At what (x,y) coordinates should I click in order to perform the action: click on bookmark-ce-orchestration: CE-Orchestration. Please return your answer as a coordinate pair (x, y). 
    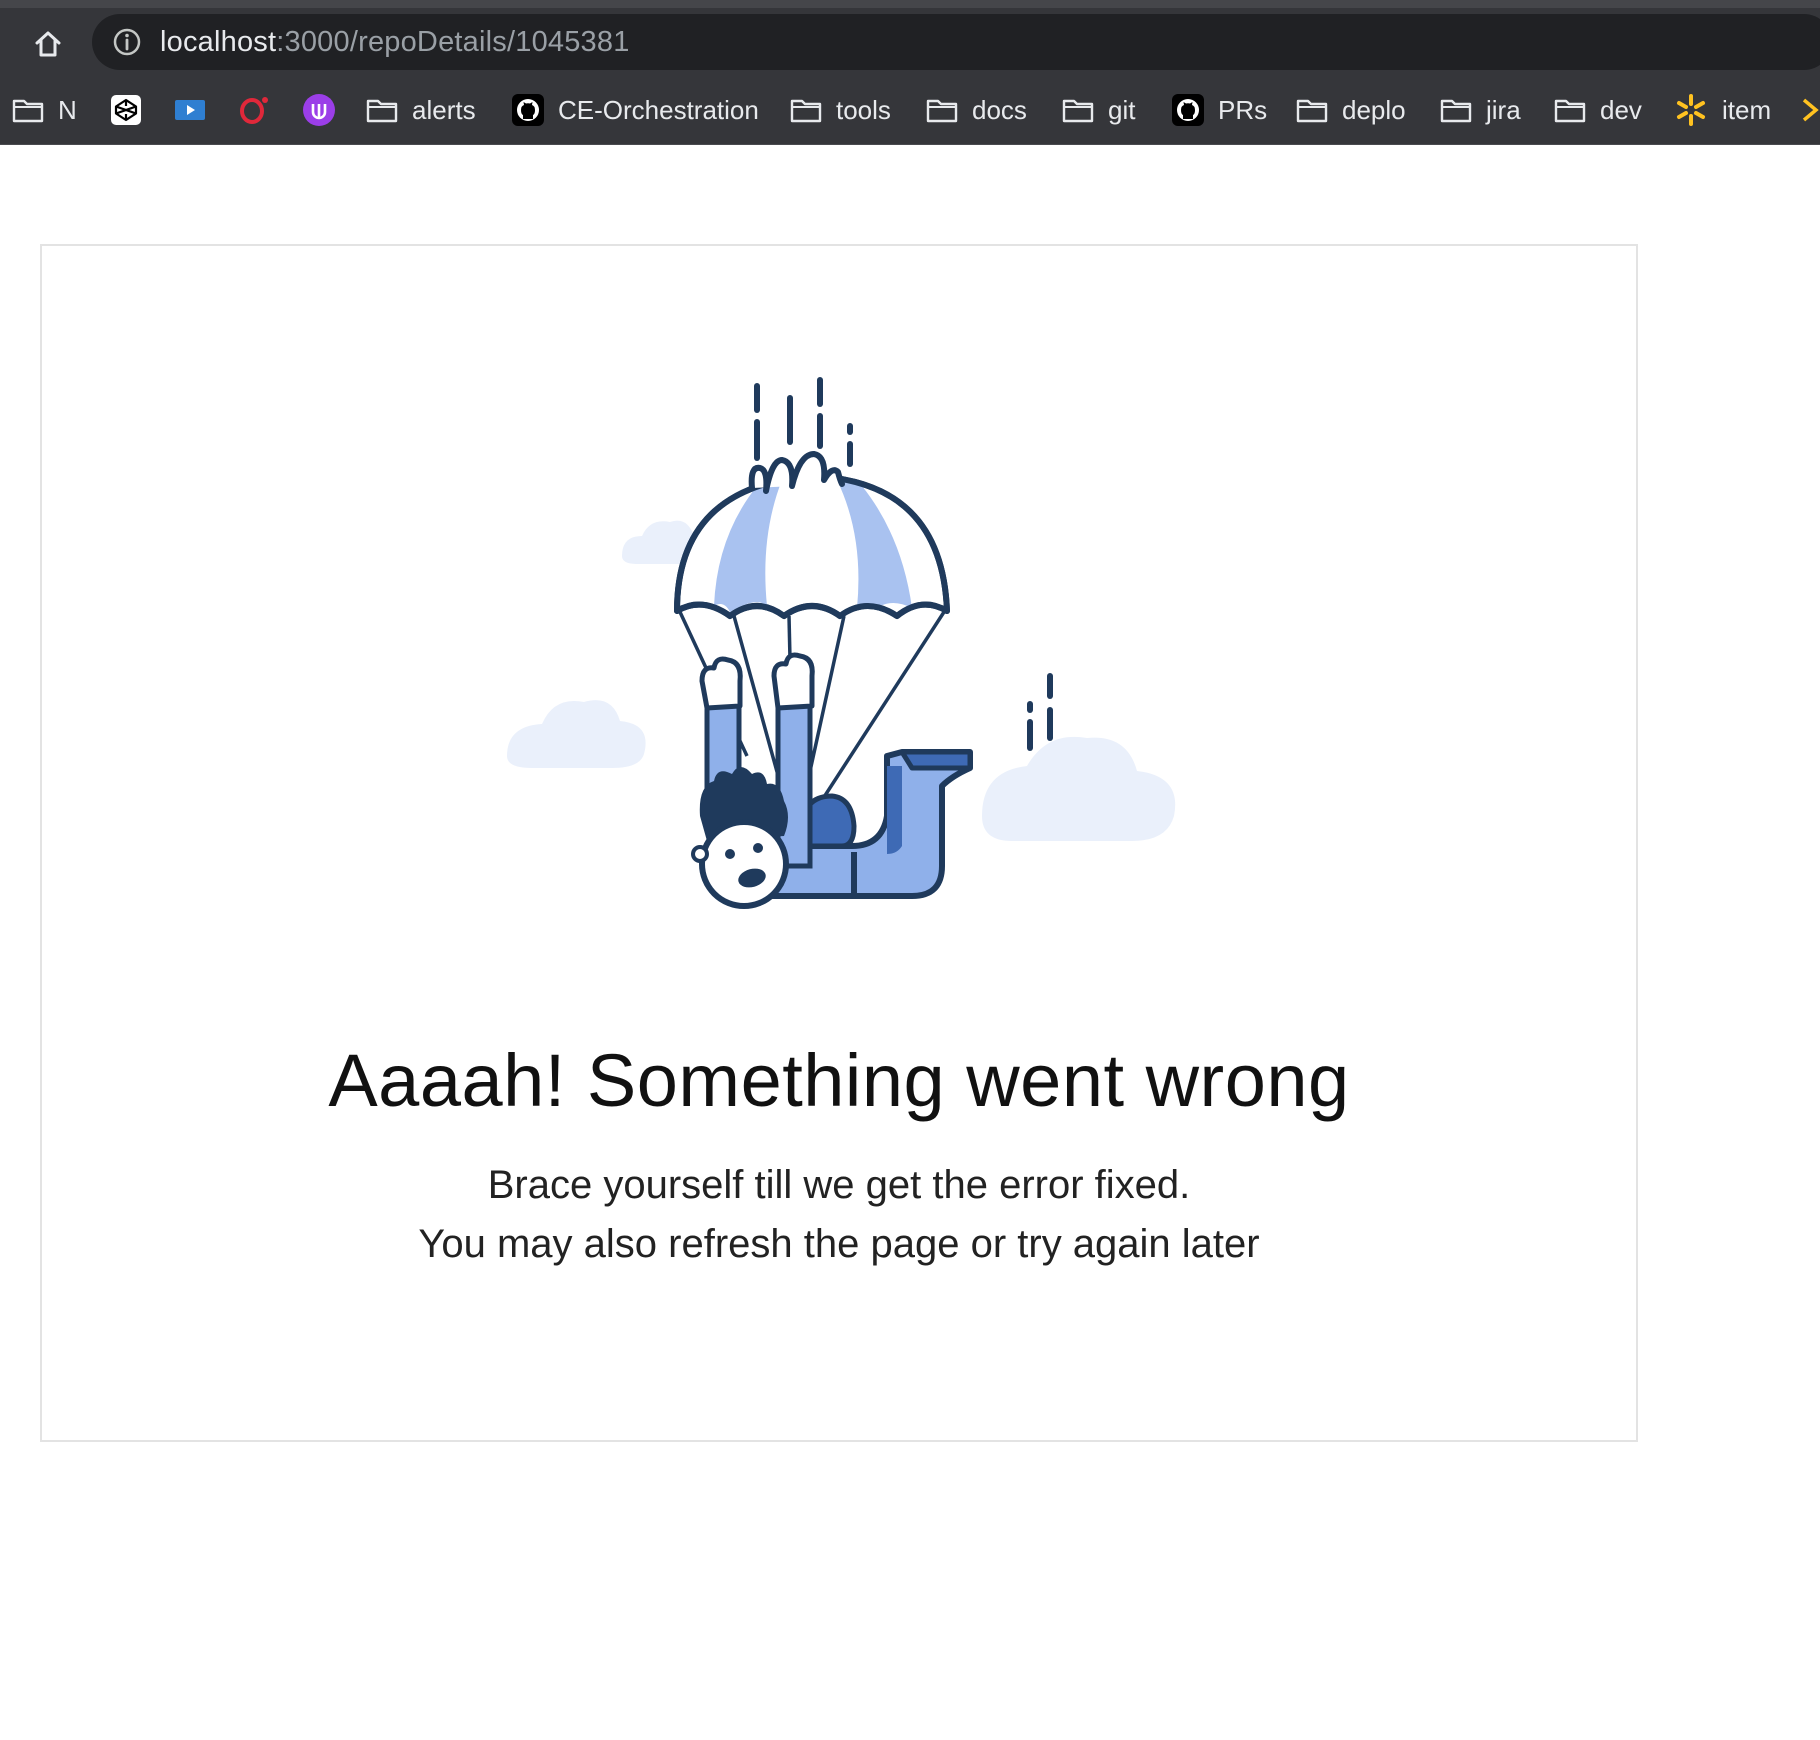
    Looking at the image, I should click on (635, 110).